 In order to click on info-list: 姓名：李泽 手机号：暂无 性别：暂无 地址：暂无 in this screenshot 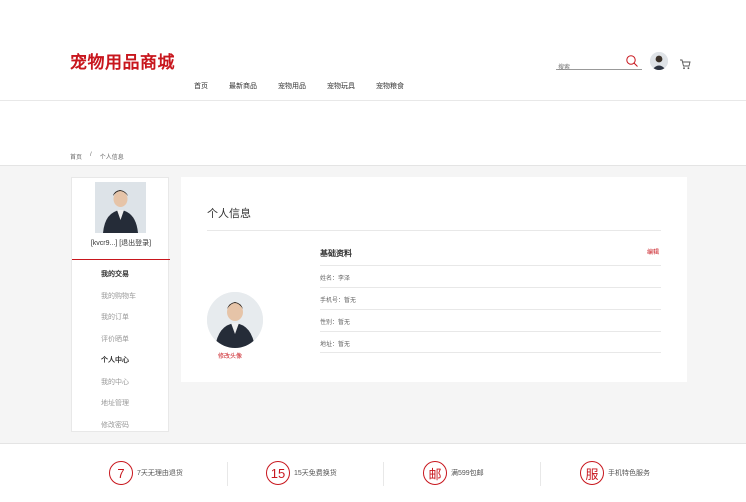, I will do `click(490, 309)`.